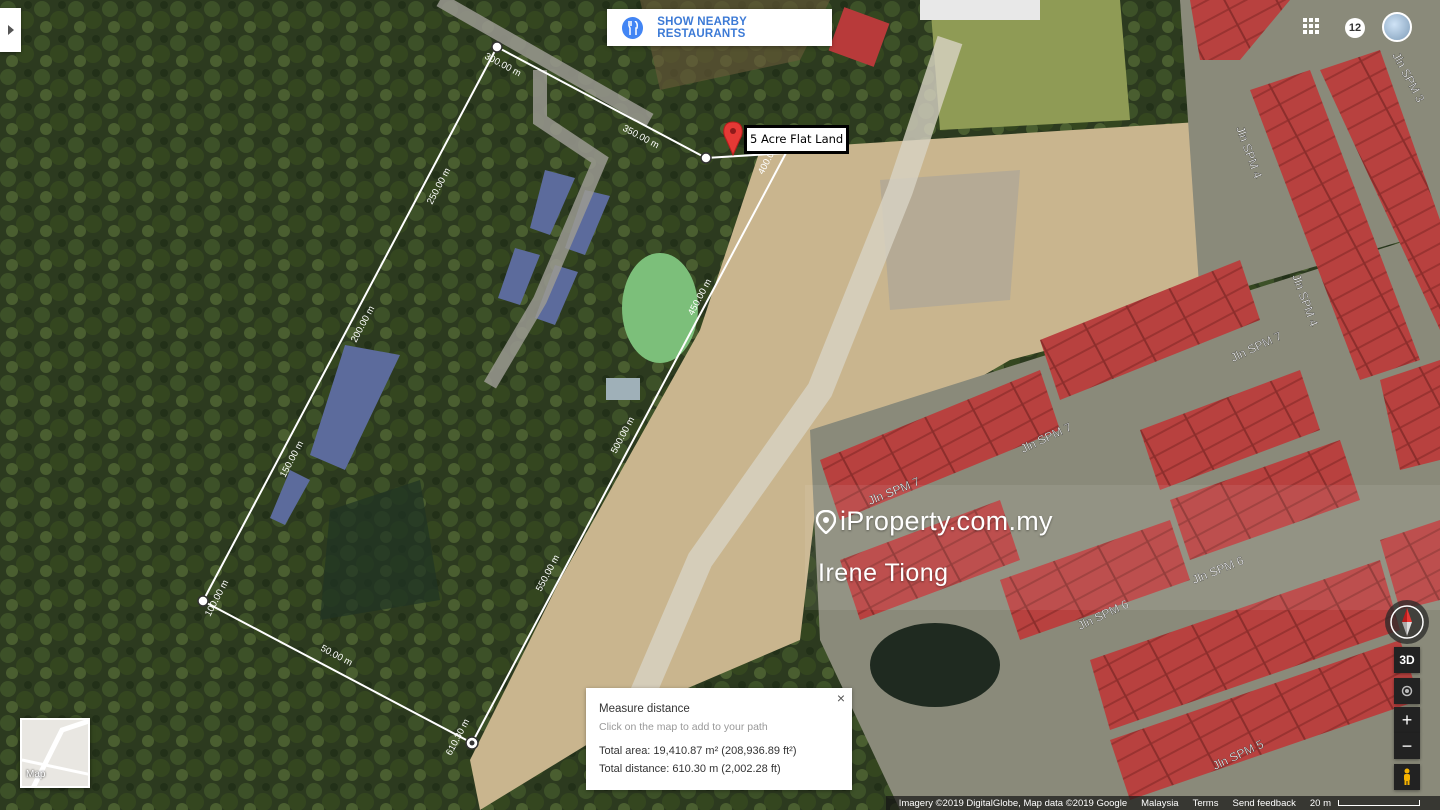  What do you see at coordinates (55, 753) in the screenshot?
I see `map-type-toggle: Map` at bounding box center [55, 753].